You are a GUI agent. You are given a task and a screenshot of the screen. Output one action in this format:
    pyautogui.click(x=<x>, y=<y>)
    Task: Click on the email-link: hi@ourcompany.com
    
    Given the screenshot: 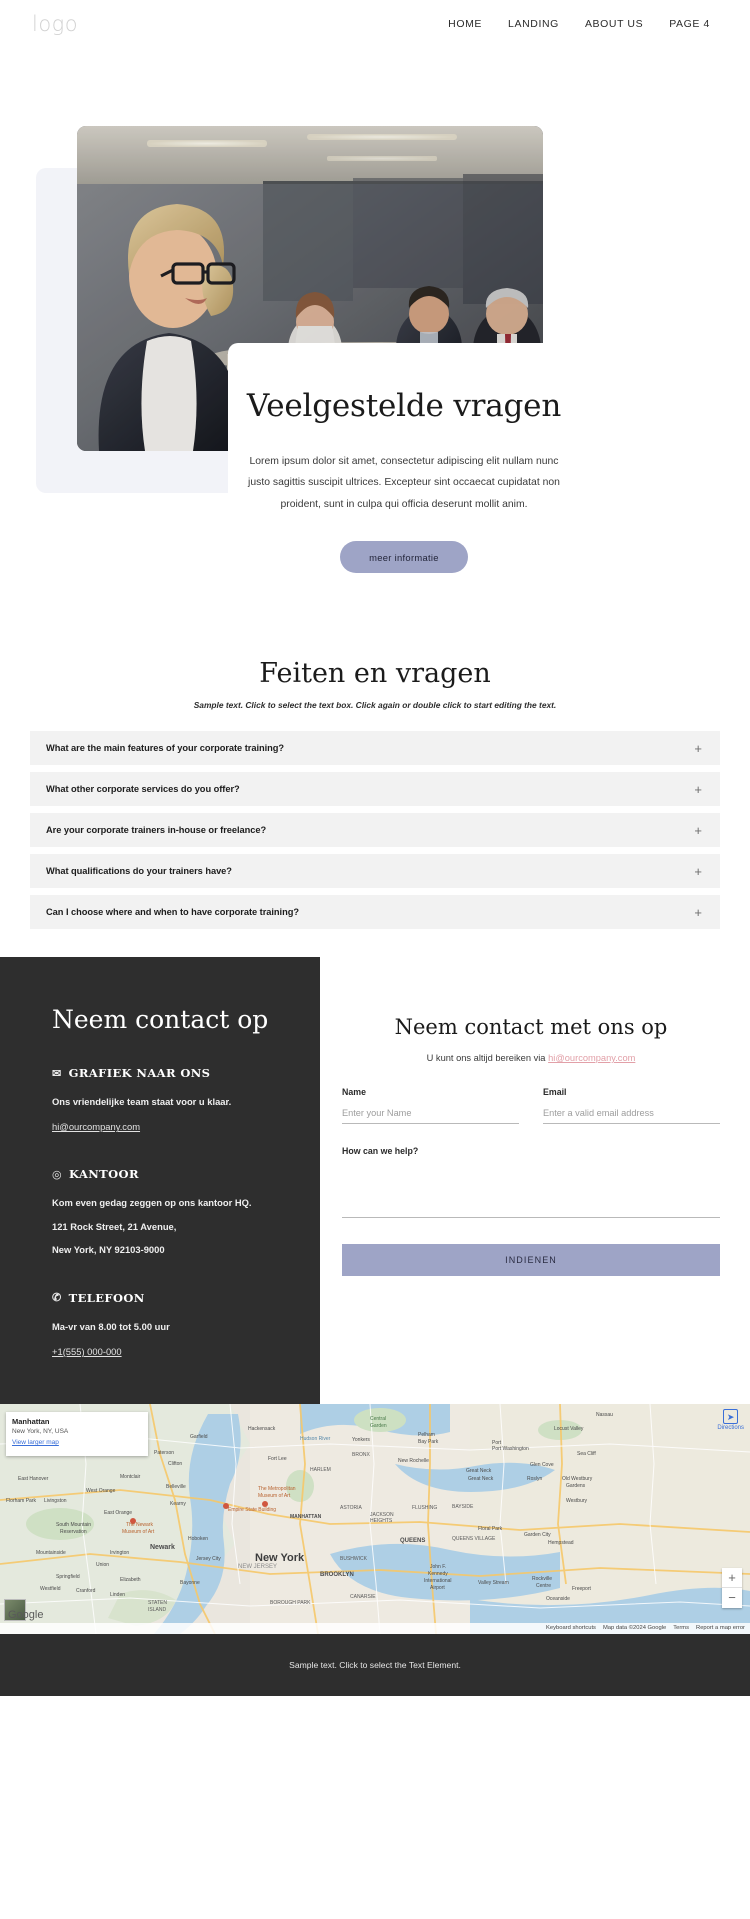 What is the action you would take?
    pyautogui.click(x=96, y=1126)
    